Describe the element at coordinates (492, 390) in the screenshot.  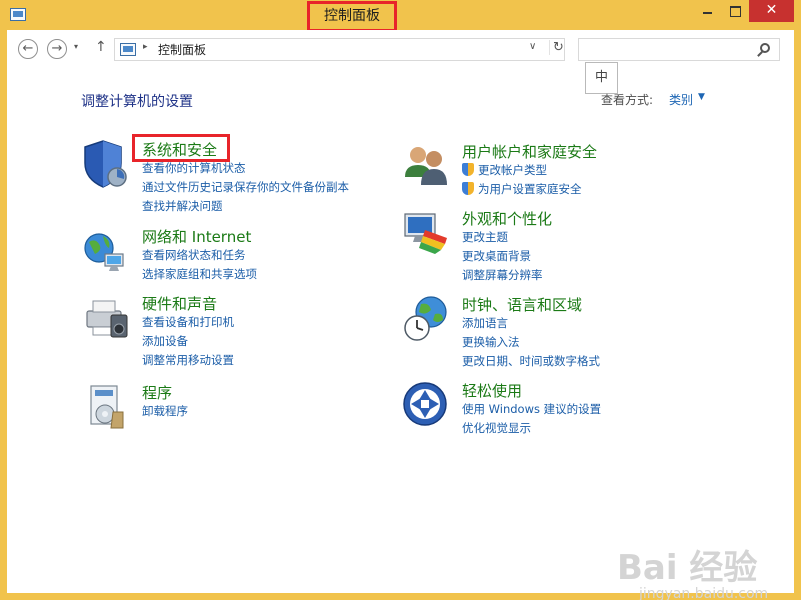
I see `category-title-ease-of-access: 轻松使用` at that location.